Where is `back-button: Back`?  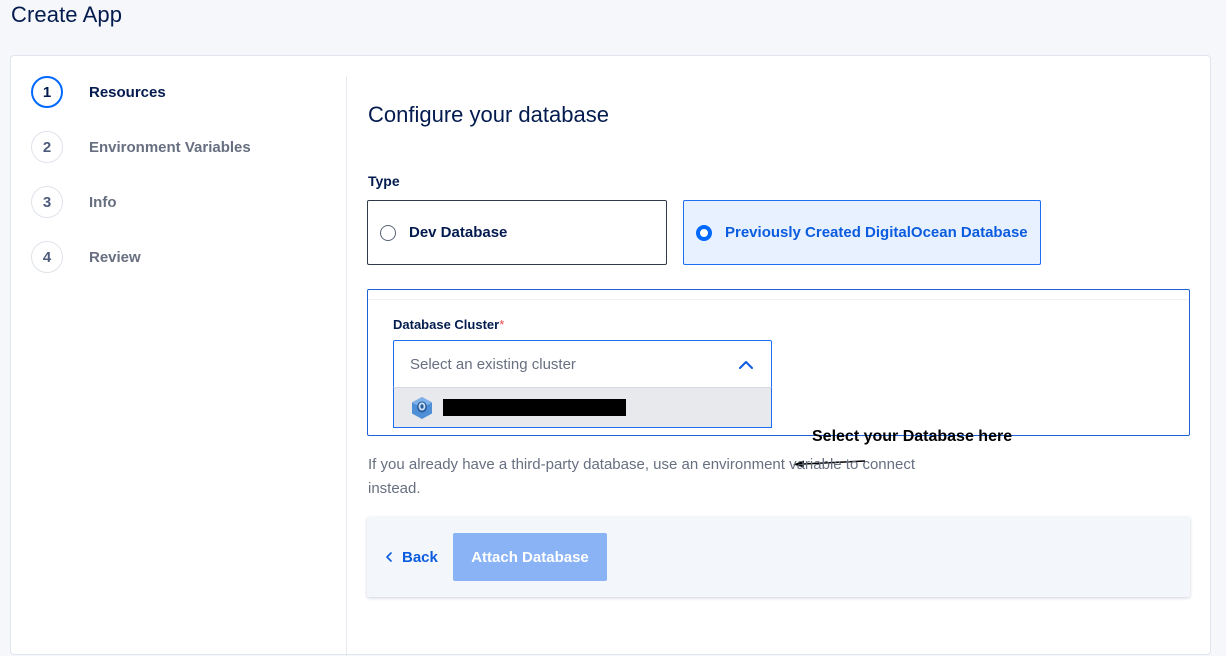 back-button: Back is located at coordinates (411, 557).